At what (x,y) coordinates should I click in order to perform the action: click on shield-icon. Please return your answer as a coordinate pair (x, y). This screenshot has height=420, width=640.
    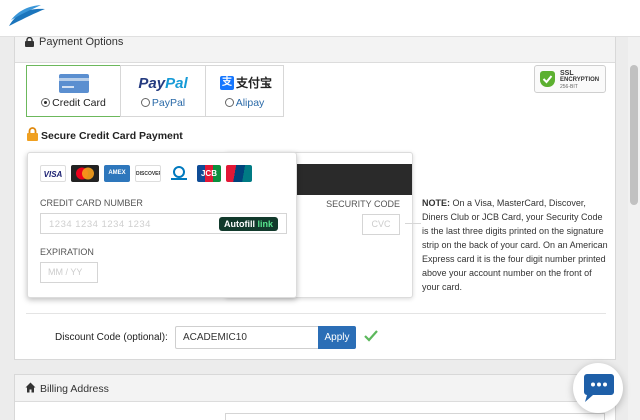
    Looking at the image, I should click on (547, 79).